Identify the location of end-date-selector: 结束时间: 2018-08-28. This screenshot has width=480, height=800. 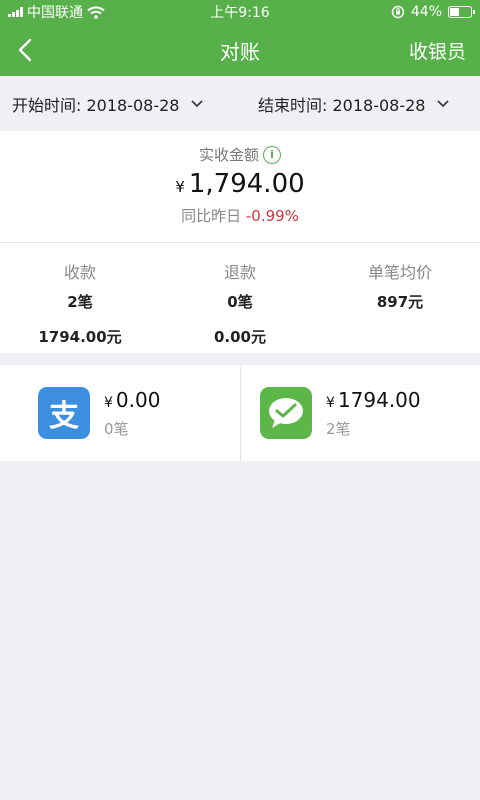
(360, 104).